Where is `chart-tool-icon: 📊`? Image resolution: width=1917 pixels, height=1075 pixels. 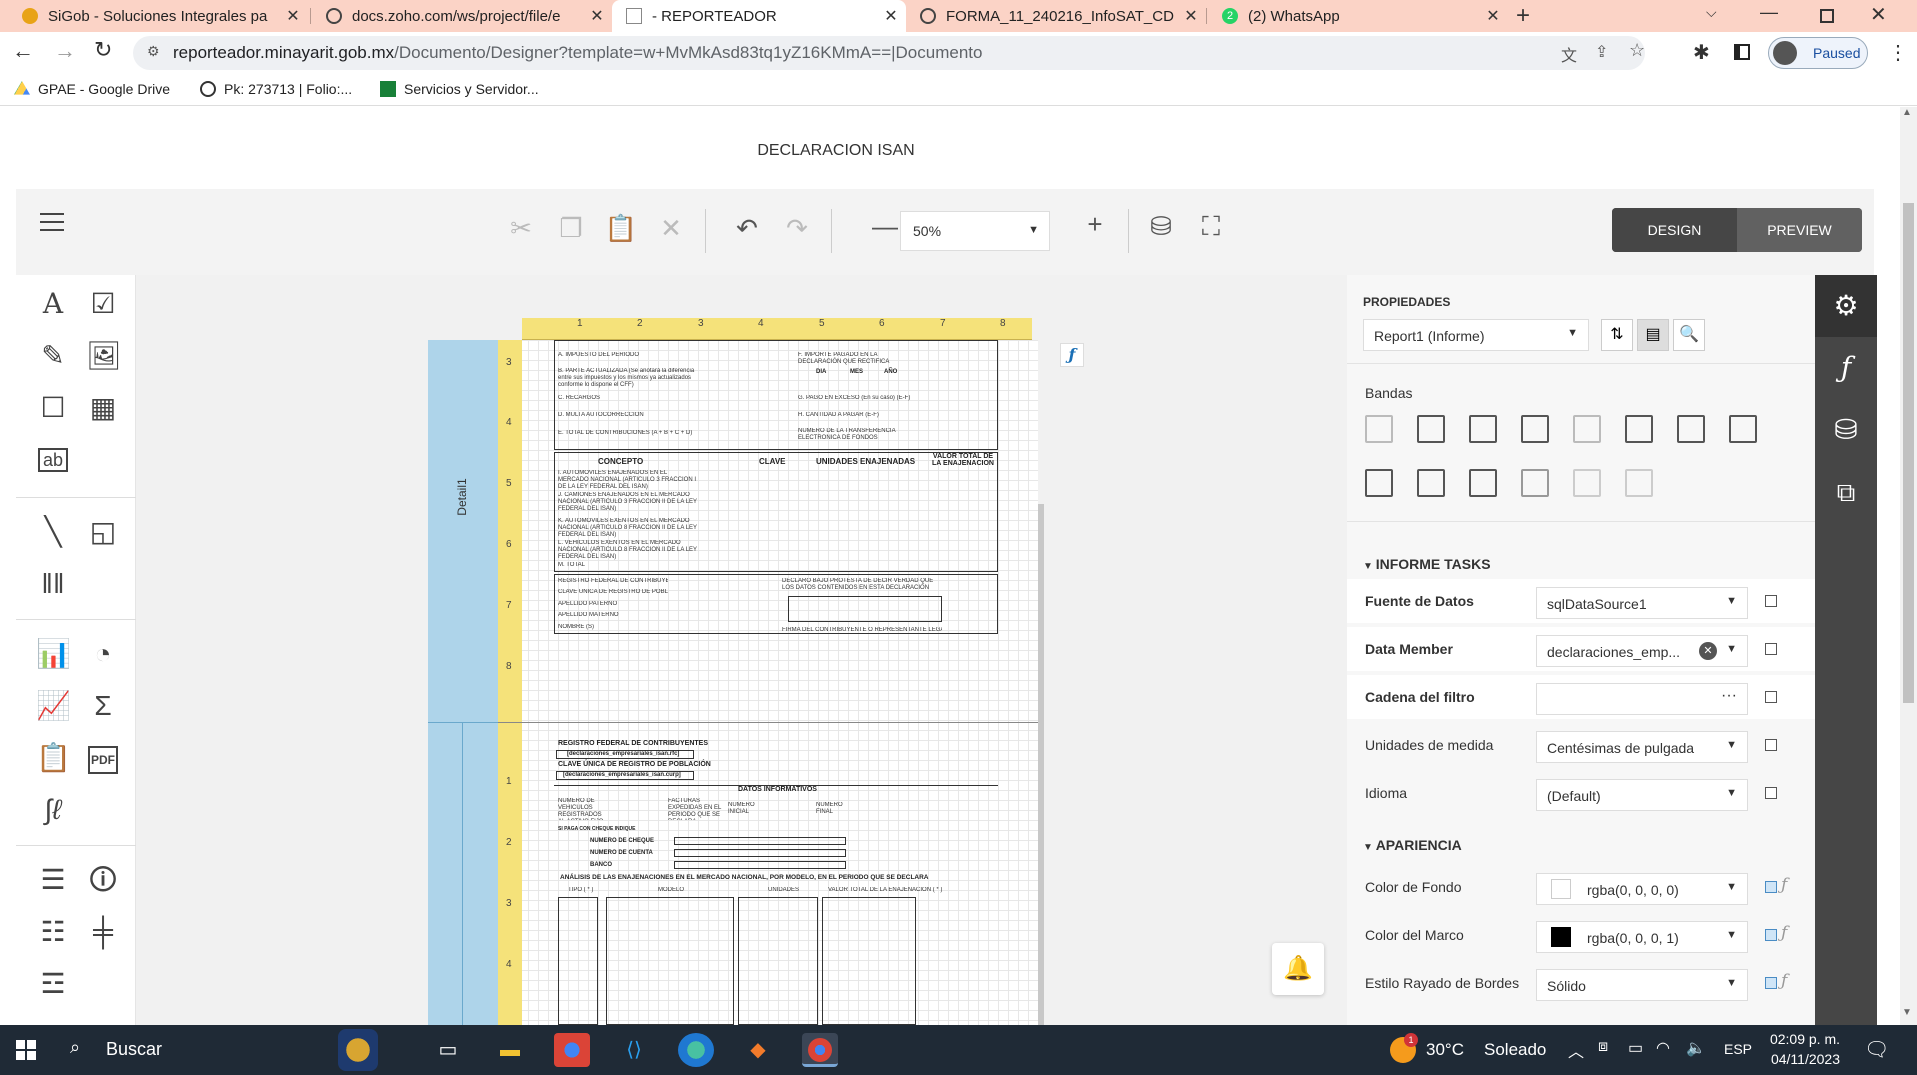 chart-tool-icon: 📊 is located at coordinates (53, 654).